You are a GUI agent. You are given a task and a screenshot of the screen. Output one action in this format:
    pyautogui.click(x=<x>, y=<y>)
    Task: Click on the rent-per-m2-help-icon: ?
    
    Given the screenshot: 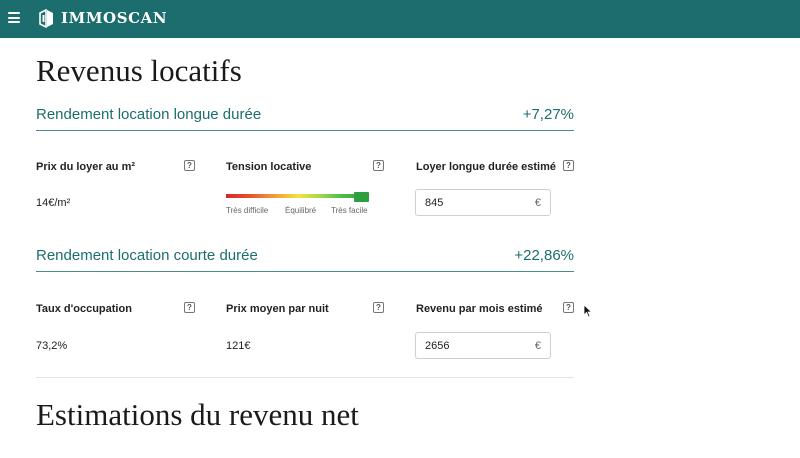 What is the action you would take?
    pyautogui.click(x=189, y=165)
    